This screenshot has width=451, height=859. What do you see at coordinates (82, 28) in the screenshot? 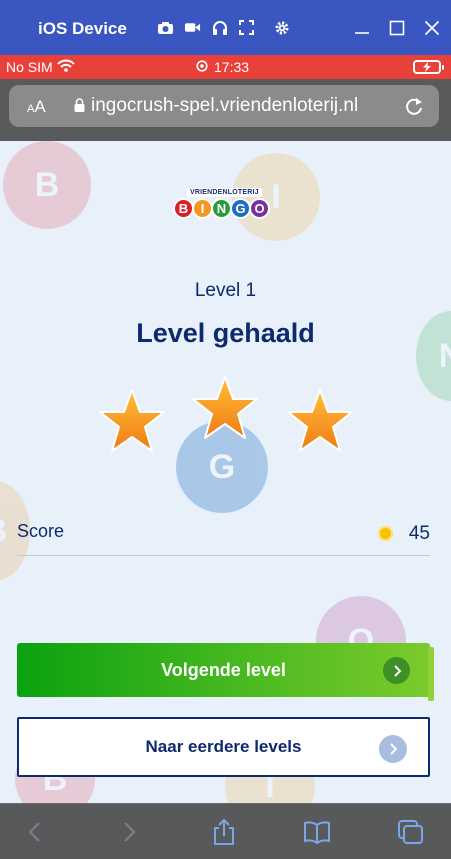
I see `window-title: iOS Device` at bounding box center [82, 28].